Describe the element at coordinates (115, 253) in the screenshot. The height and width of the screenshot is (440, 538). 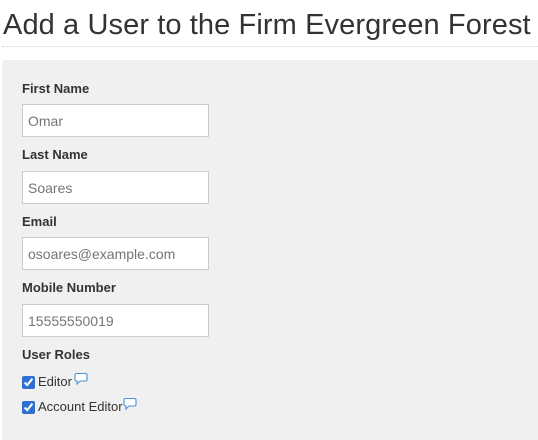
I see `email-input` at that location.